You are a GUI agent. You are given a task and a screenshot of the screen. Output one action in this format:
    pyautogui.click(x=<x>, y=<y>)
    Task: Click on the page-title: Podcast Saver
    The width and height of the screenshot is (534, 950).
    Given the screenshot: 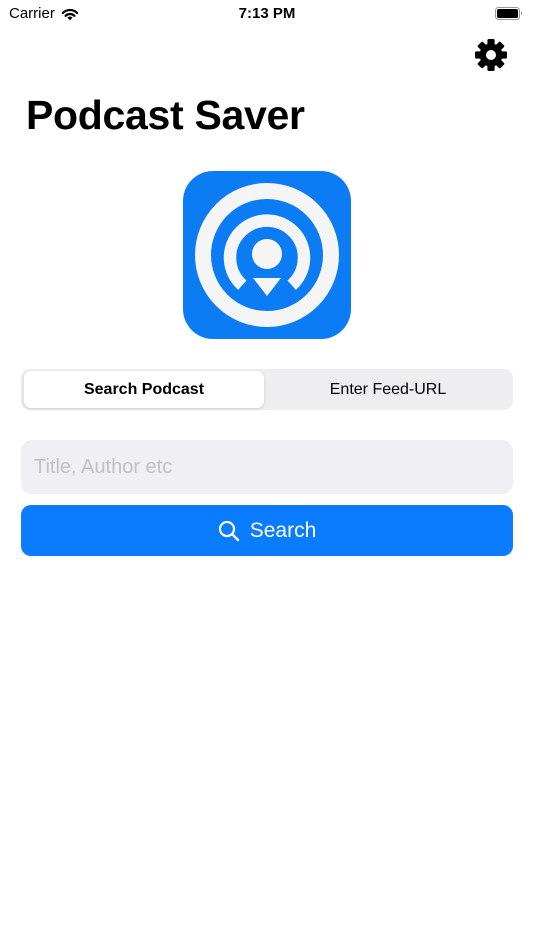 What is the action you would take?
    pyautogui.click(x=165, y=115)
    